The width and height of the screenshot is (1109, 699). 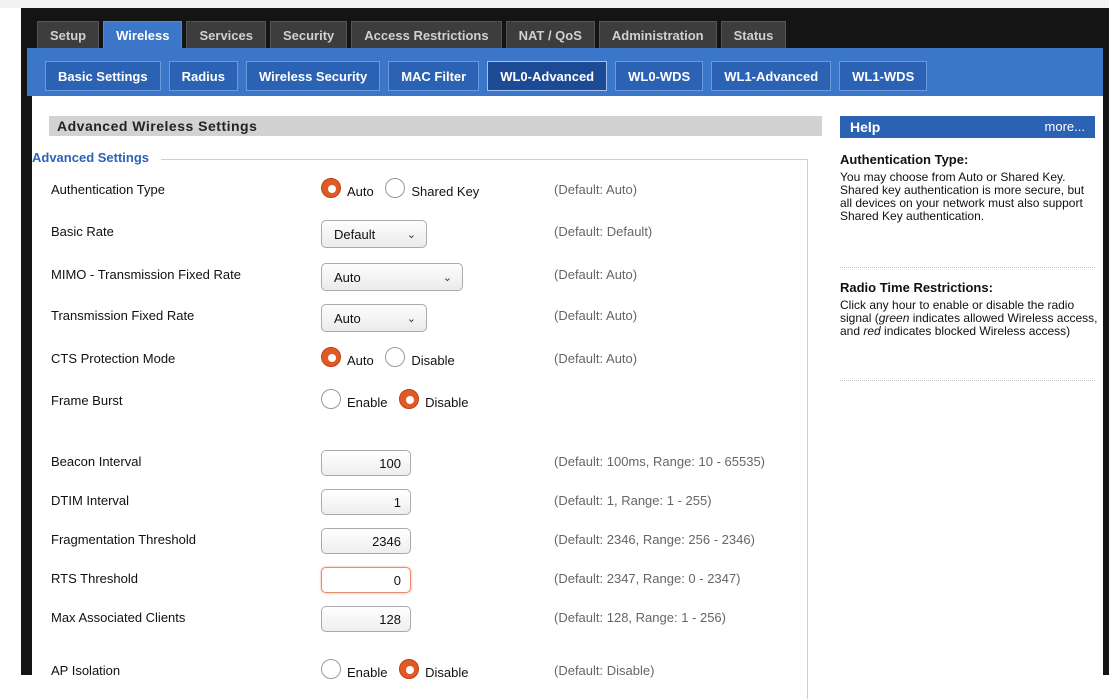 What do you see at coordinates (654, 539) in the screenshot?
I see `frag-hint: (Default: 2346, Range: 256 - 2346)` at bounding box center [654, 539].